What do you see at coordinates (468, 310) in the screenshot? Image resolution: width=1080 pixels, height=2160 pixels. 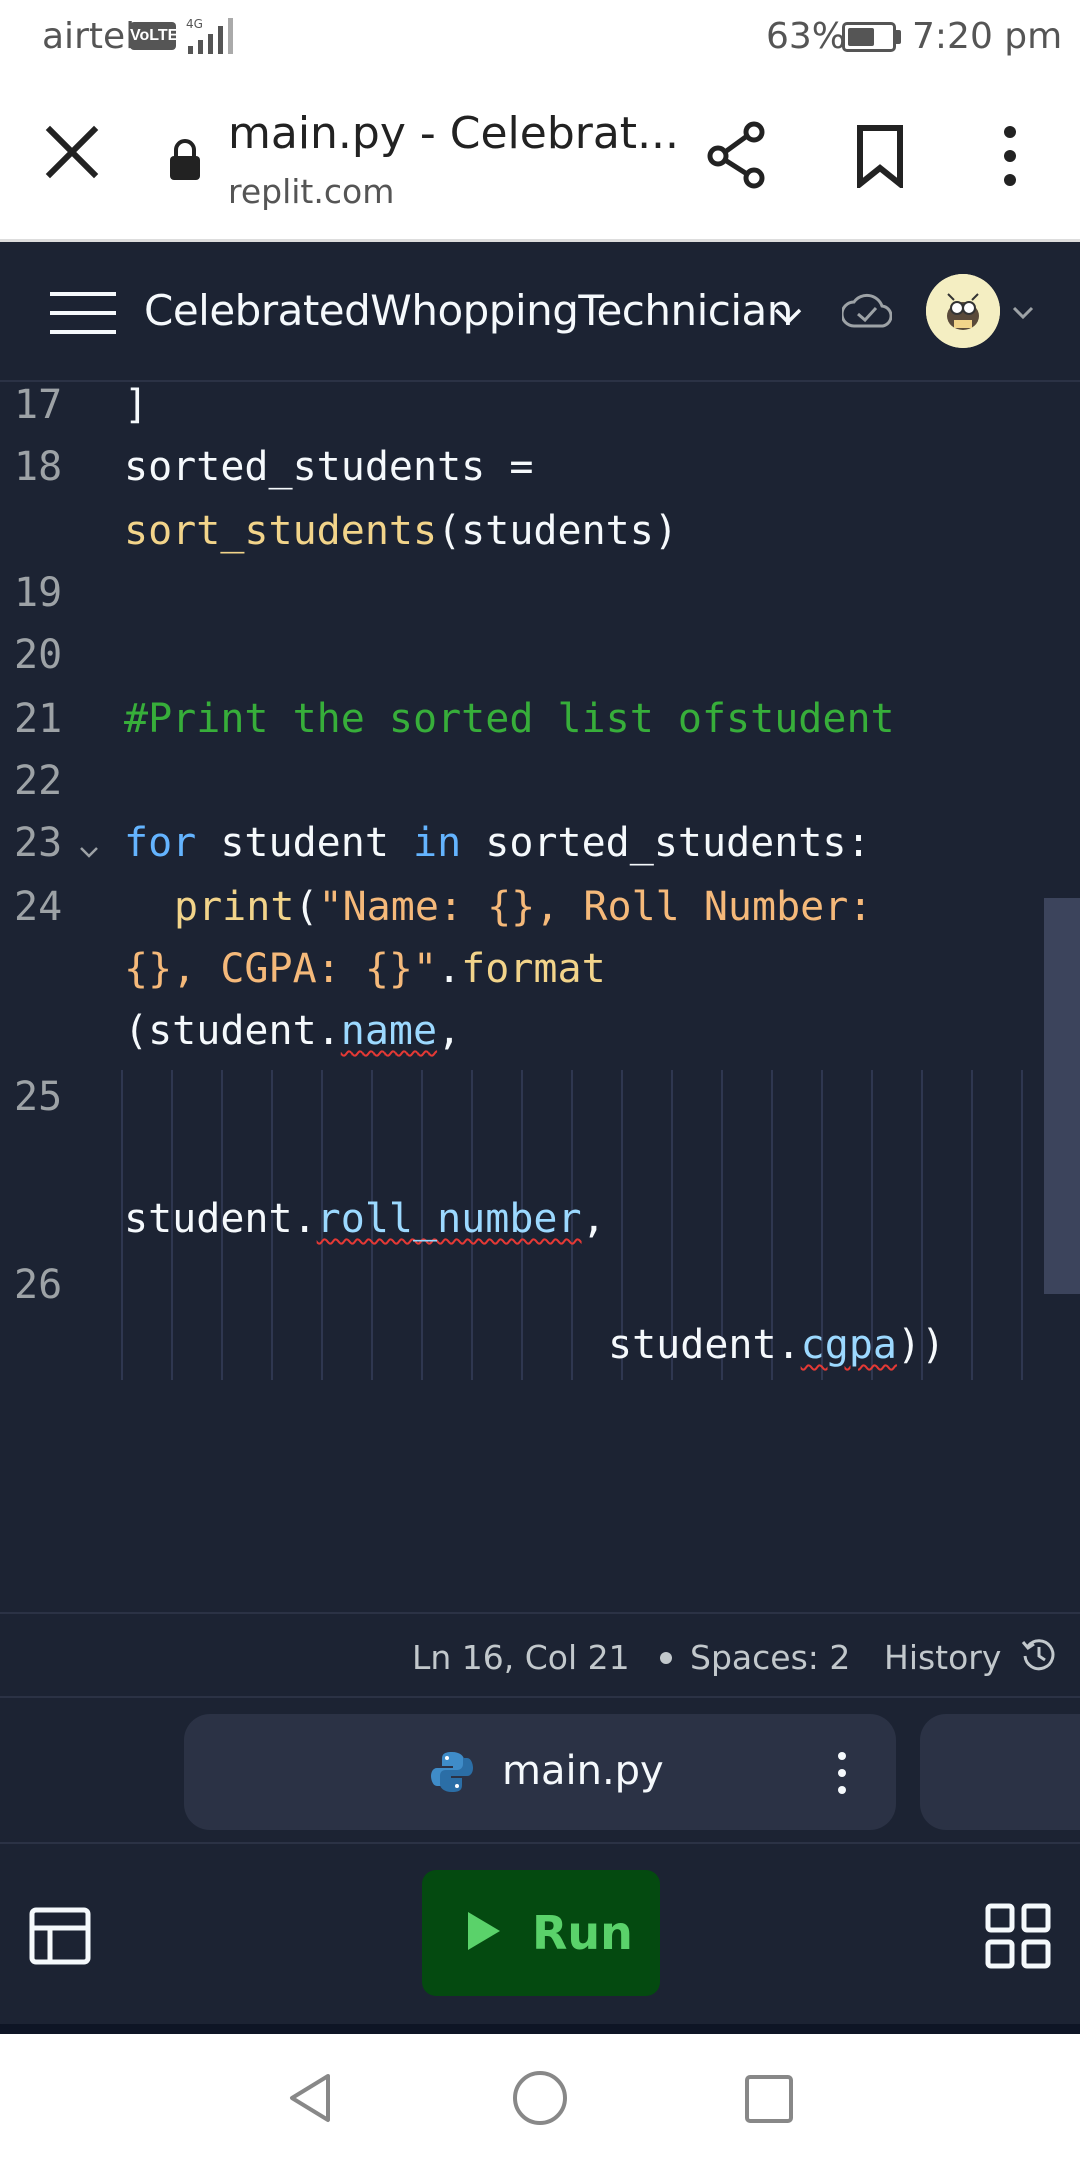 I see `repl-name: CelebratedWhoppingTechnician` at bounding box center [468, 310].